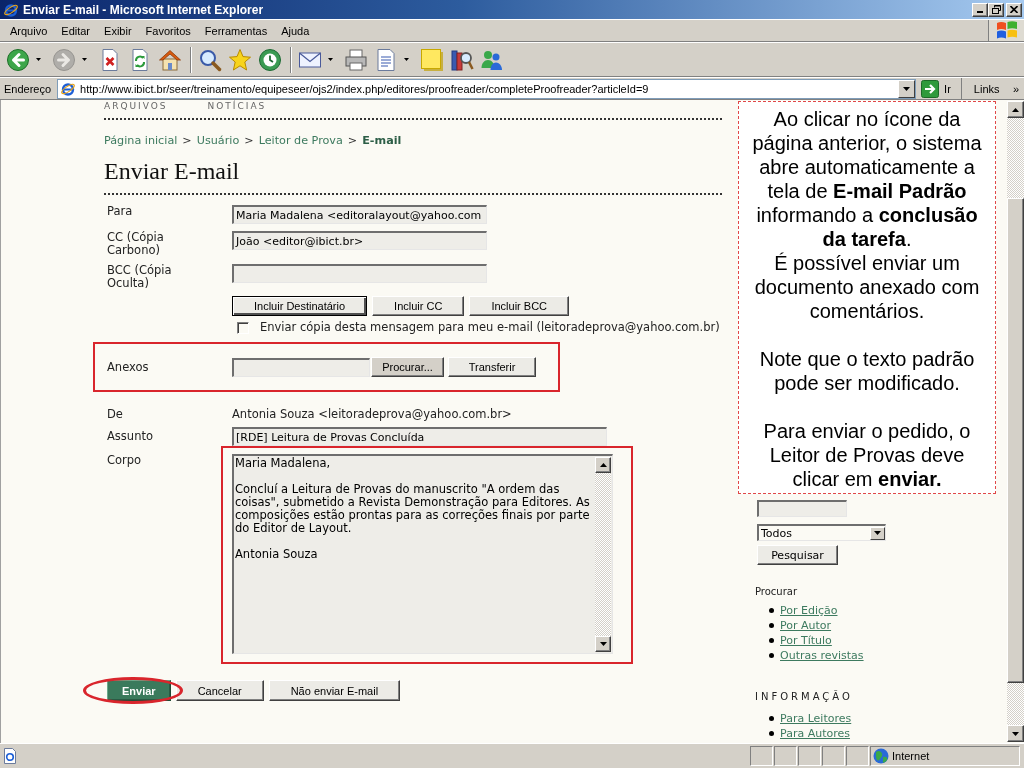 The width and height of the screenshot is (1024, 768). Describe the element at coordinates (821, 532) in the screenshot. I see `scope-select: Todos` at that location.